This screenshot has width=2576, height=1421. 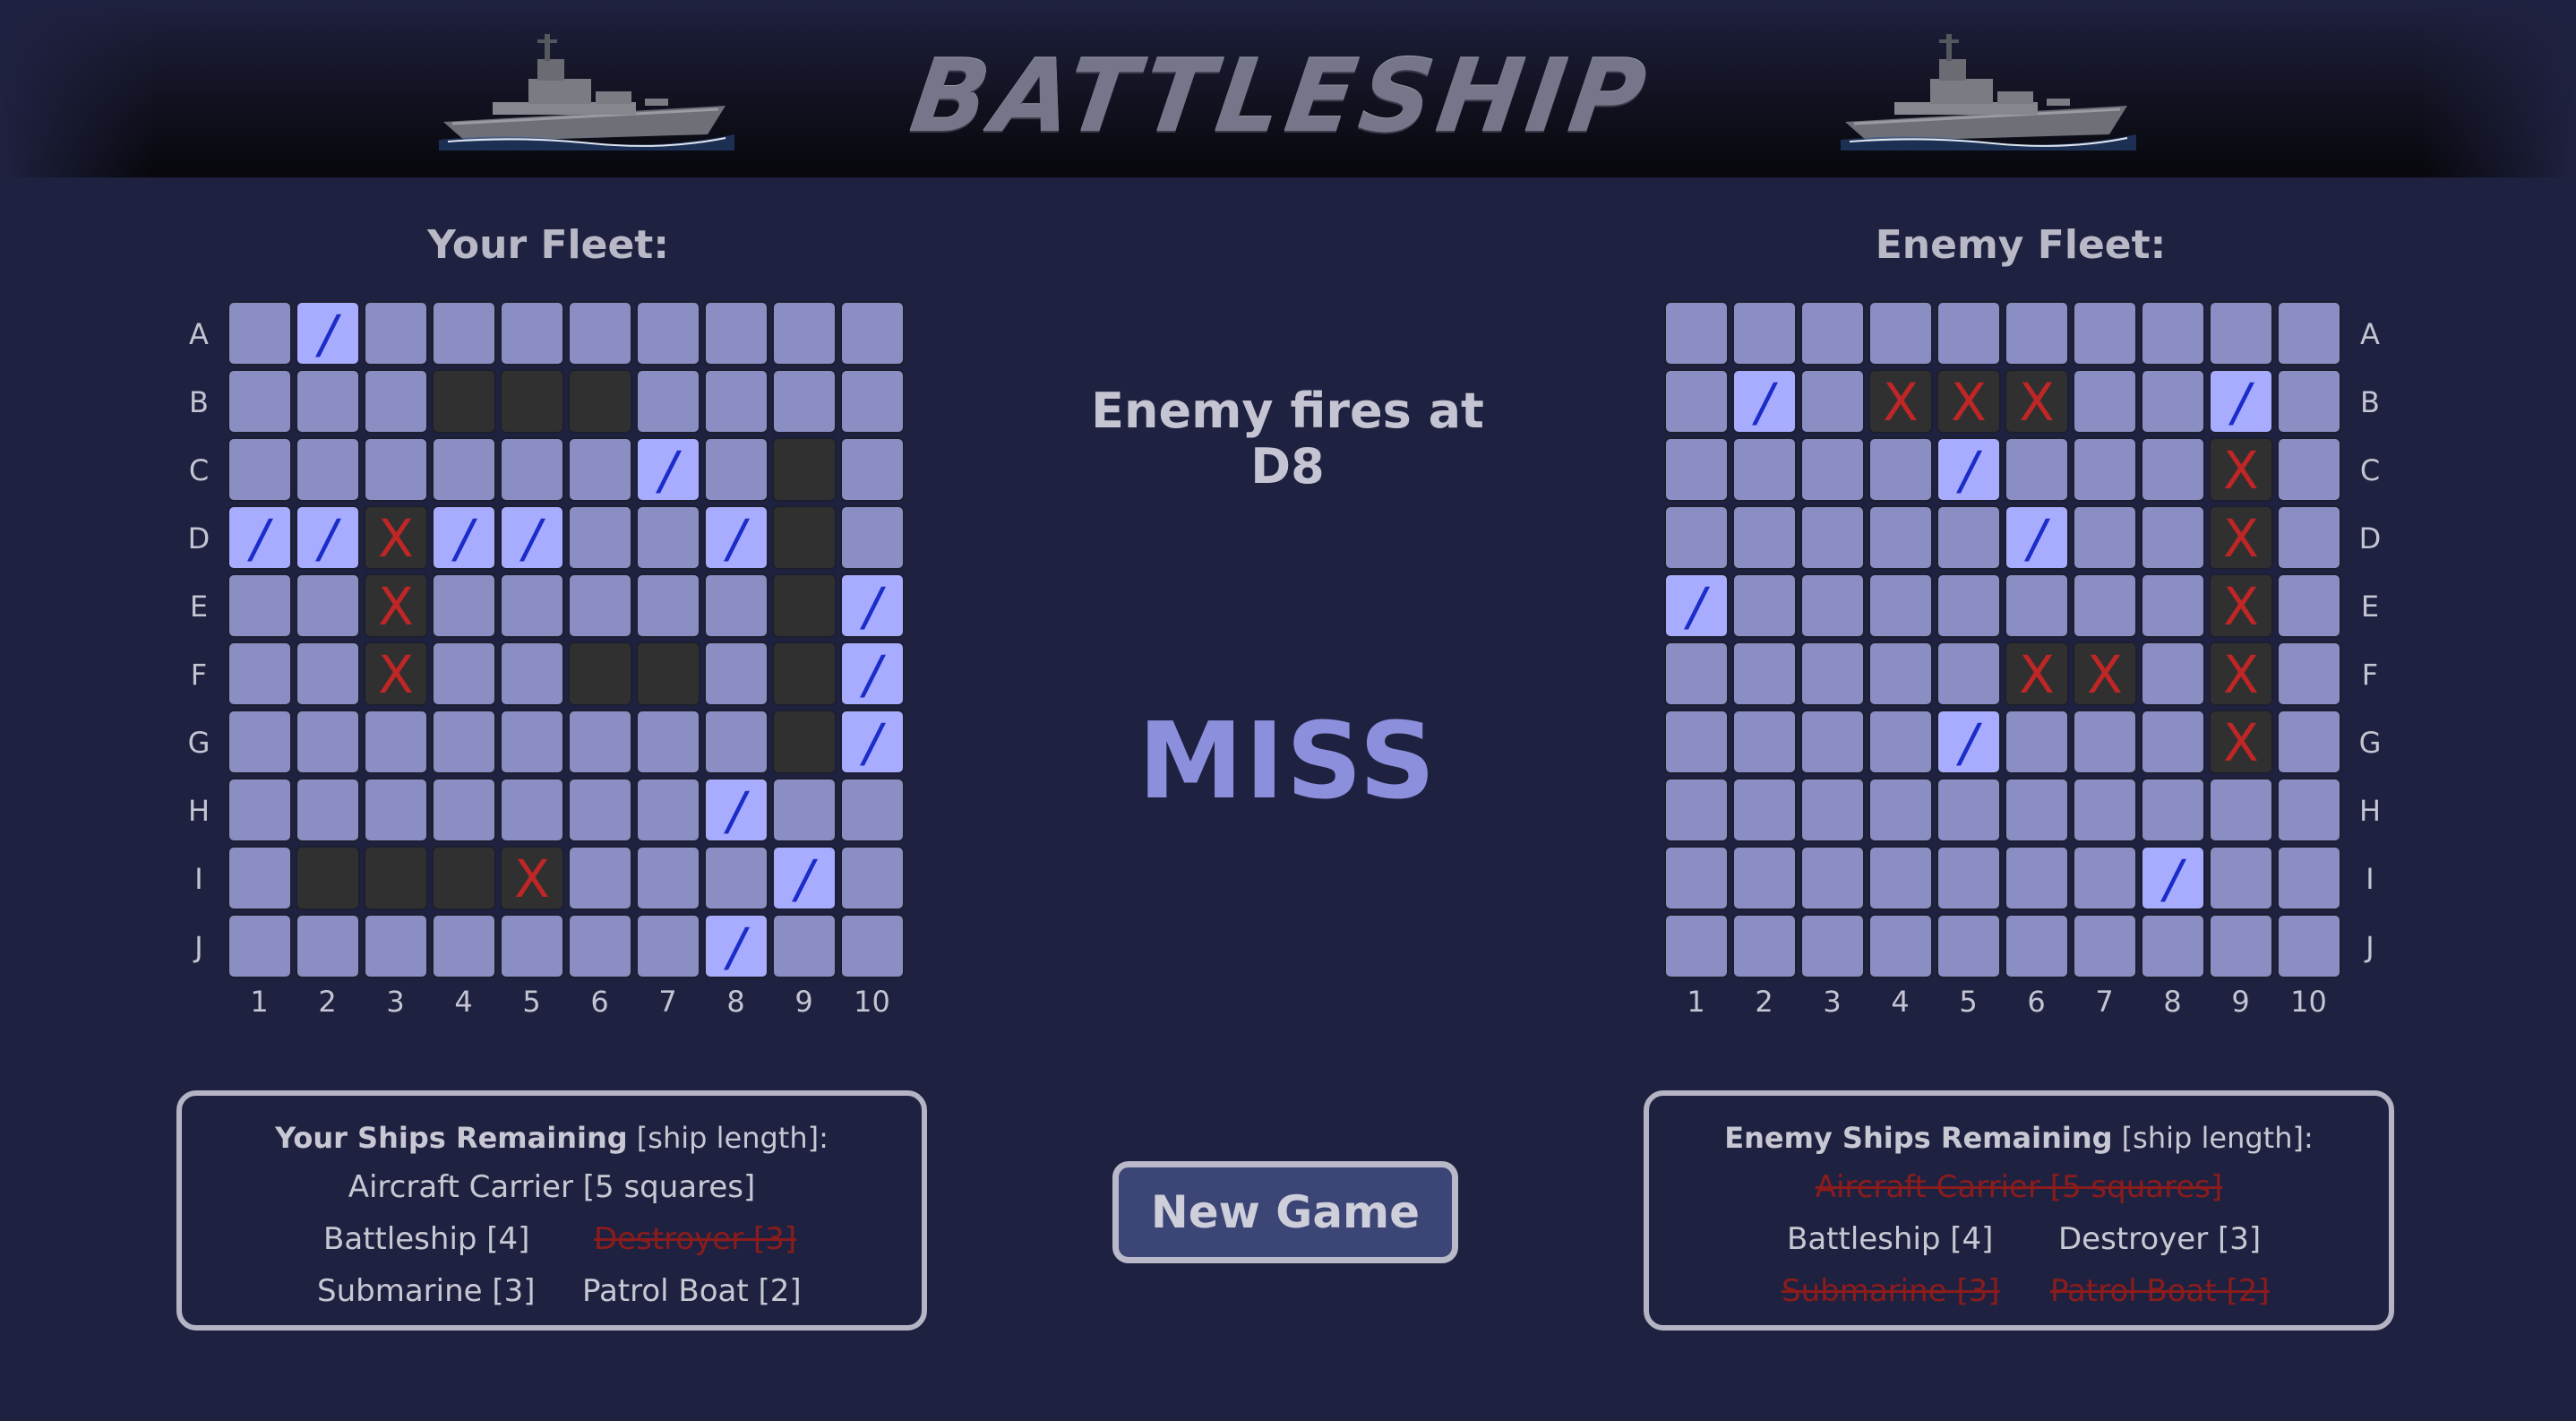 What do you see at coordinates (2037, 810) in the screenshot?
I see `enemy-fleet-cell-h6` at bounding box center [2037, 810].